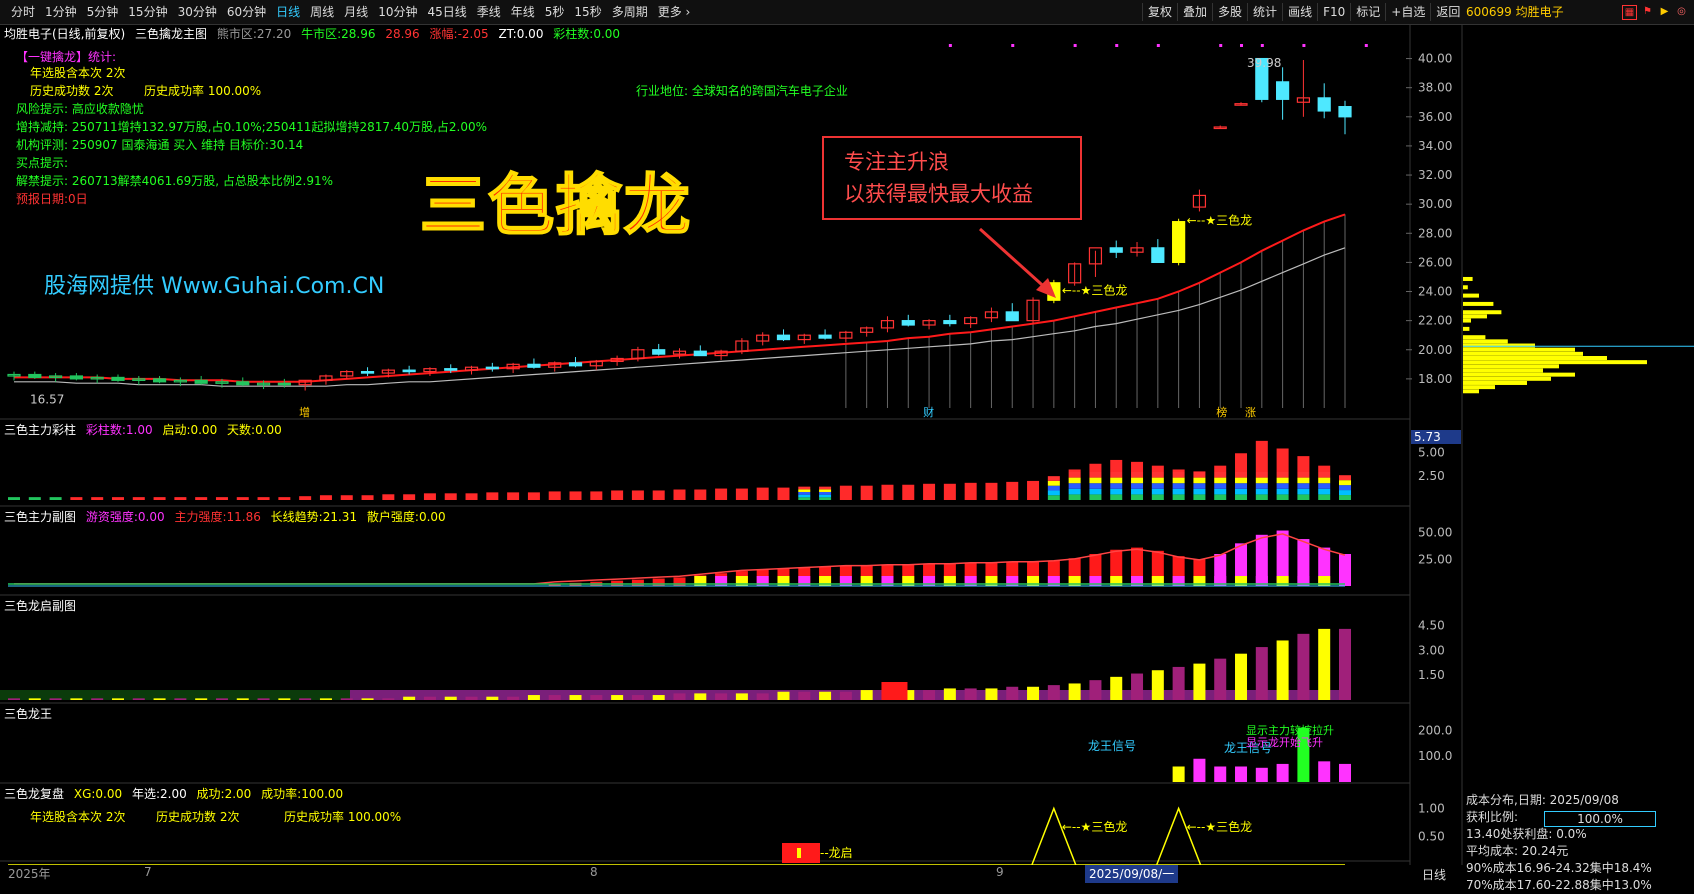 The width and height of the screenshot is (1694, 894). What do you see at coordinates (530, 34) in the screenshot?
I see `zt-value: 0.00` at bounding box center [530, 34].